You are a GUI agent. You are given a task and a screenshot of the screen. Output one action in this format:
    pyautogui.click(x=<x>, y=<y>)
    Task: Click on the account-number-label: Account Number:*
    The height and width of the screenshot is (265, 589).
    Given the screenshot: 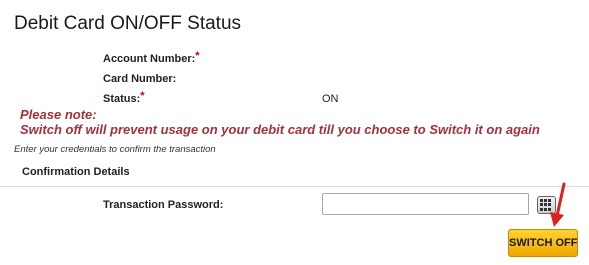 What is the action you would take?
    pyautogui.click(x=151, y=57)
    